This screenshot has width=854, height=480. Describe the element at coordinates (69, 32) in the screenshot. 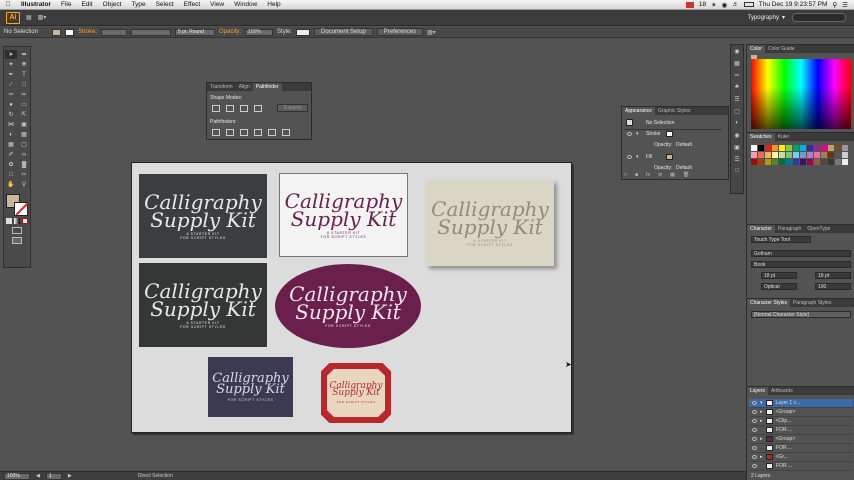

I see `stroke-swatch` at that location.